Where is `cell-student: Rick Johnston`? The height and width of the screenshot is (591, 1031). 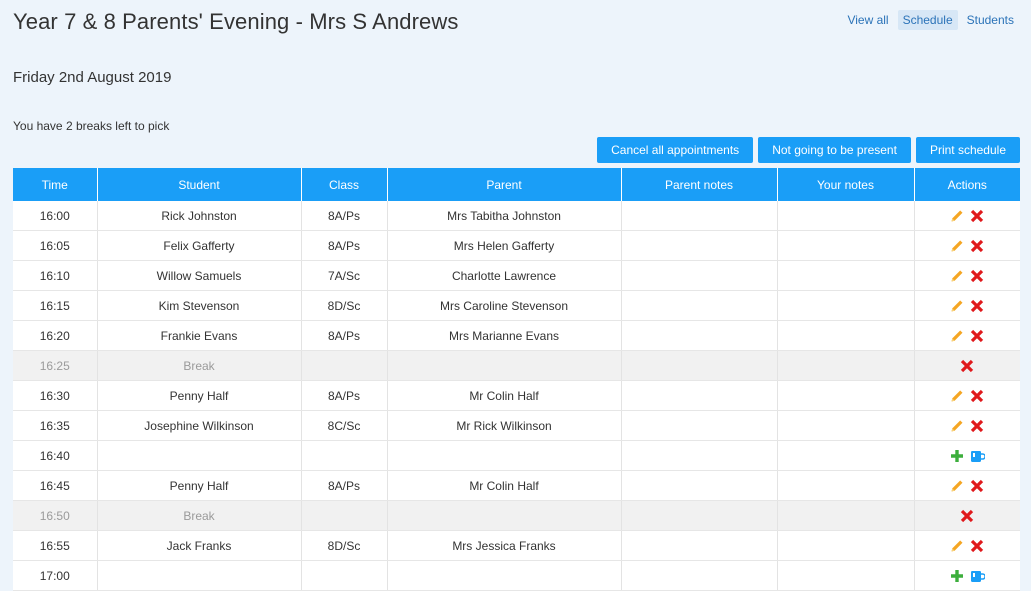 cell-student: Rick Johnston is located at coordinates (199, 216).